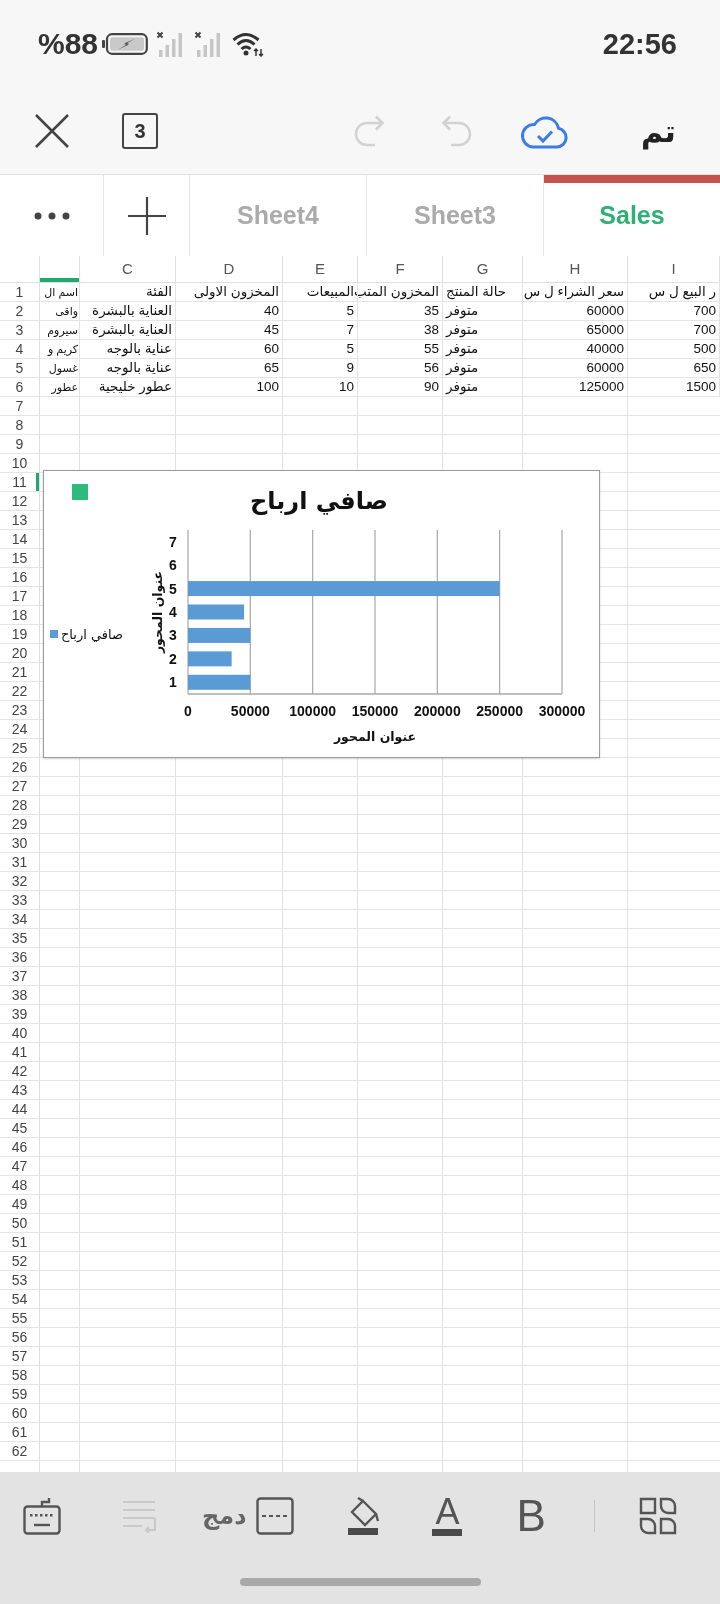 Image resolution: width=720 pixels, height=1604 pixels. Describe the element at coordinates (80, 492) in the screenshot. I see `chart-handle-icon` at that location.